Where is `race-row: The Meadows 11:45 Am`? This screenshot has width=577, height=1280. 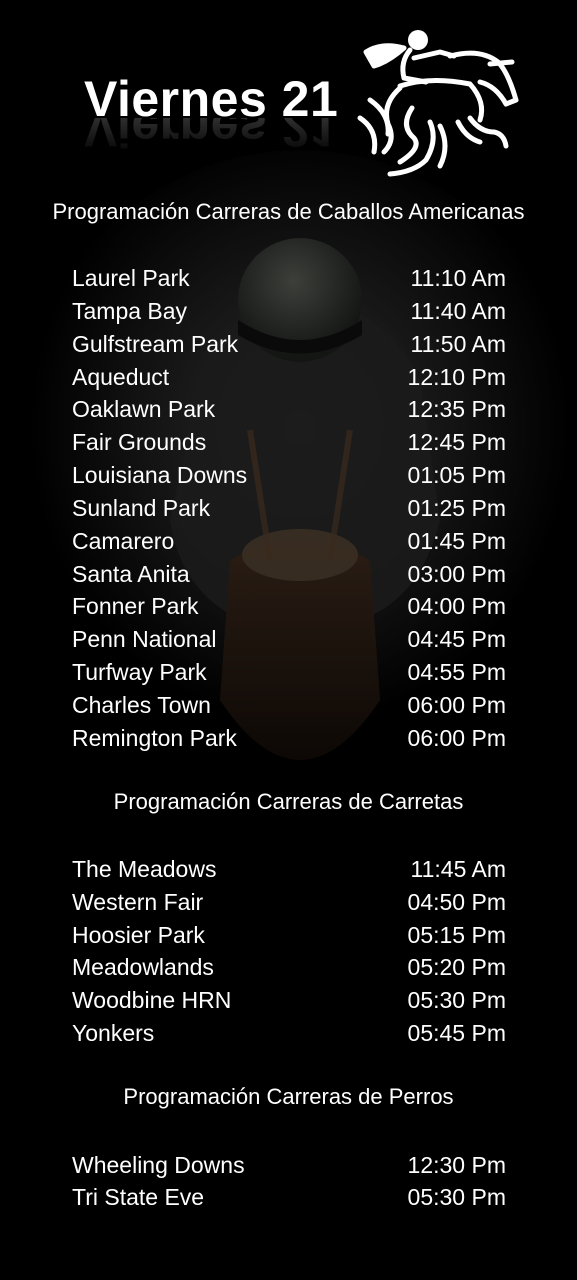 race-row: The Meadows 11:45 Am is located at coordinates (289, 869).